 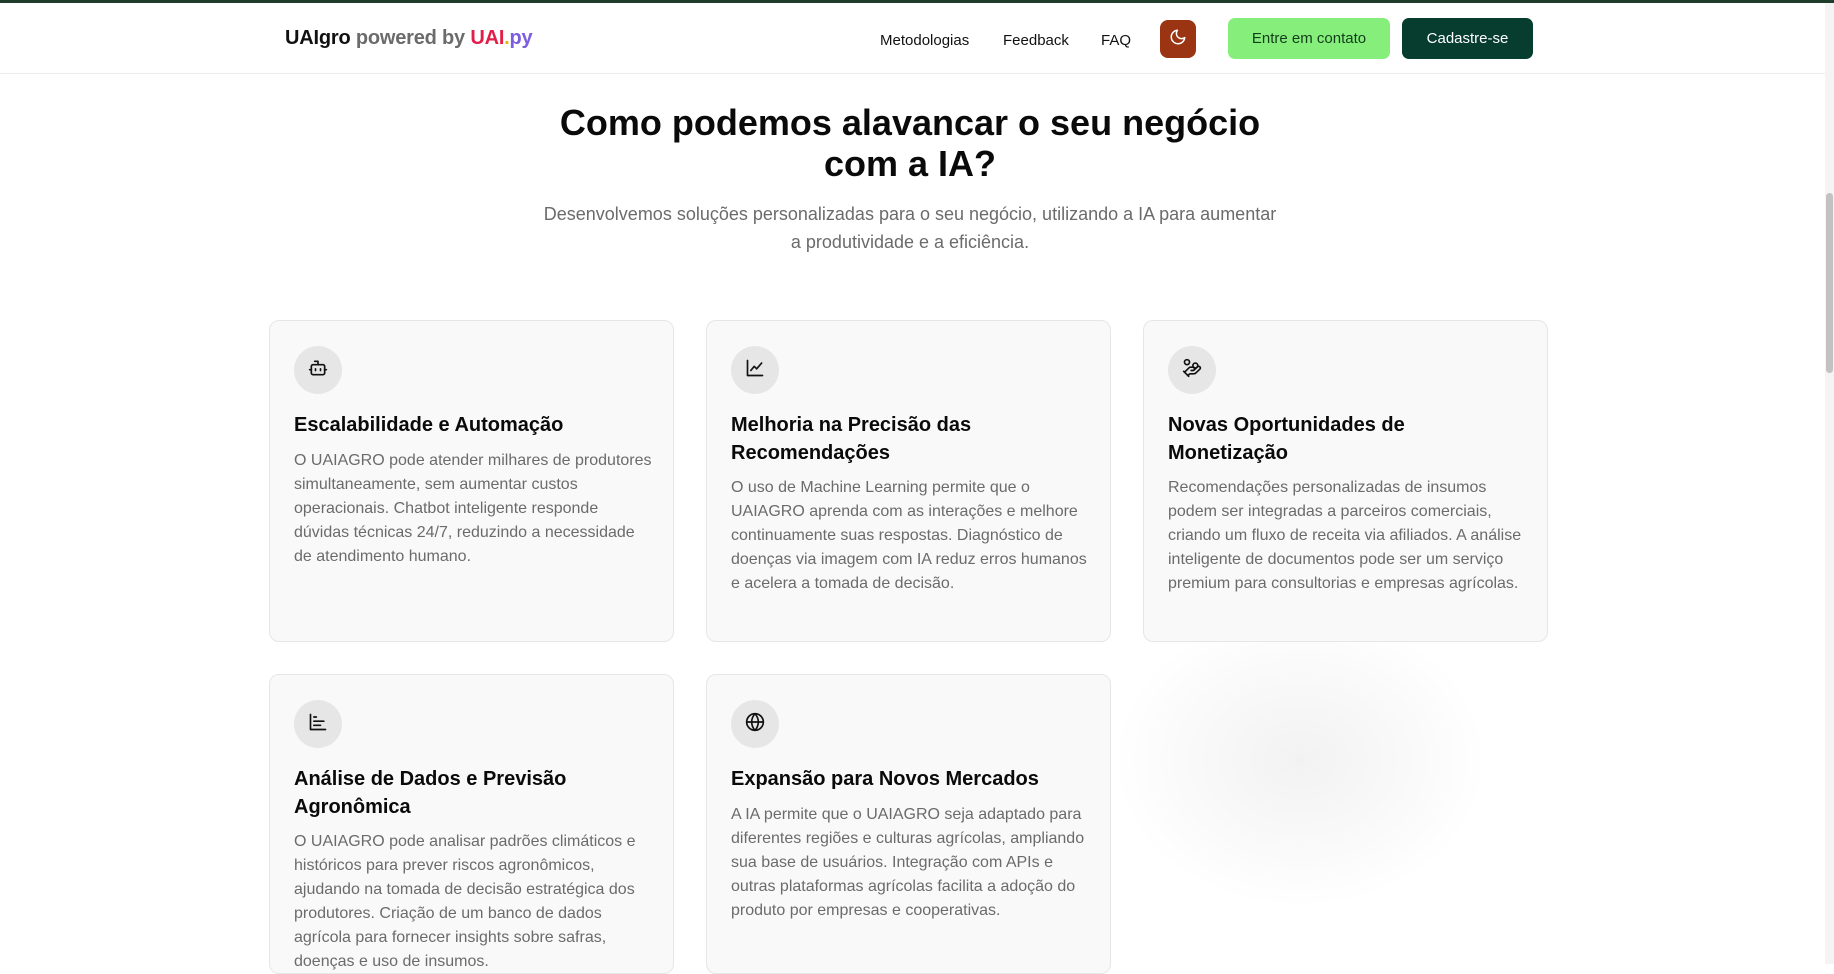 What do you see at coordinates (851, 439) in the screenshot?
I see `card-title: Melhoria na Precisão das Recomendações` at bounding box center [851, 439].